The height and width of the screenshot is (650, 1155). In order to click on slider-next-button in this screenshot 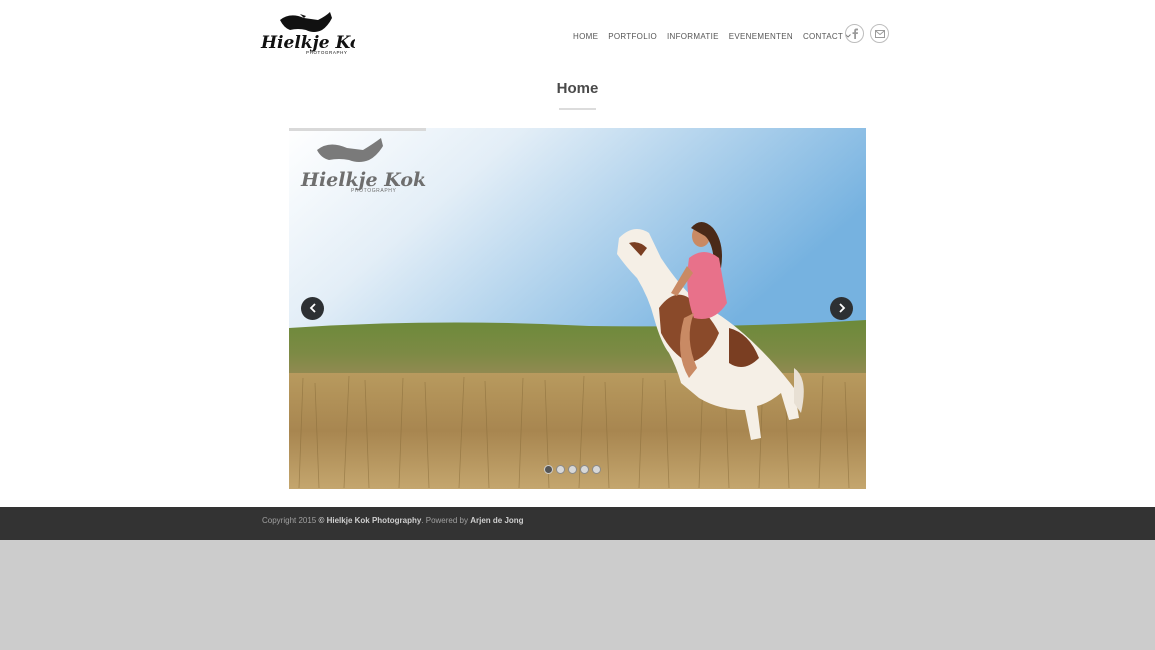, I will do `click(841, 308)`.